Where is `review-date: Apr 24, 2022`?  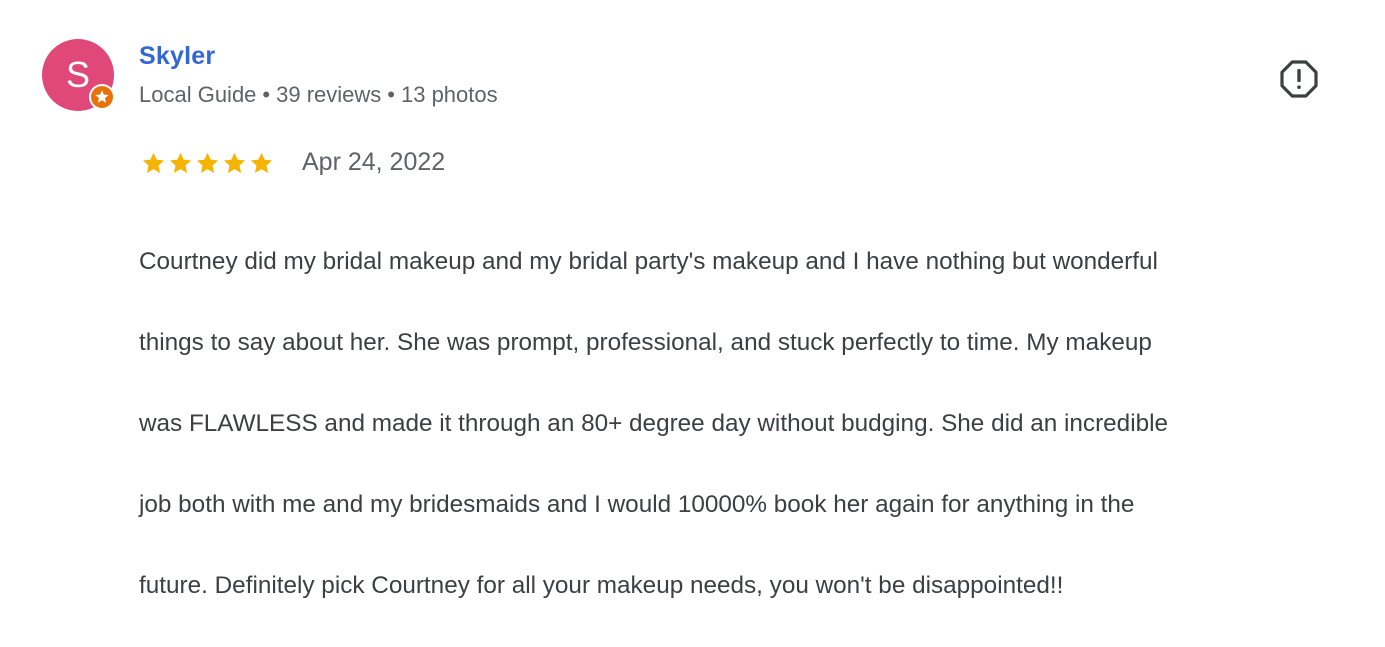 review-date: Apr 24, 2022 is located at coordinates (374, 162).